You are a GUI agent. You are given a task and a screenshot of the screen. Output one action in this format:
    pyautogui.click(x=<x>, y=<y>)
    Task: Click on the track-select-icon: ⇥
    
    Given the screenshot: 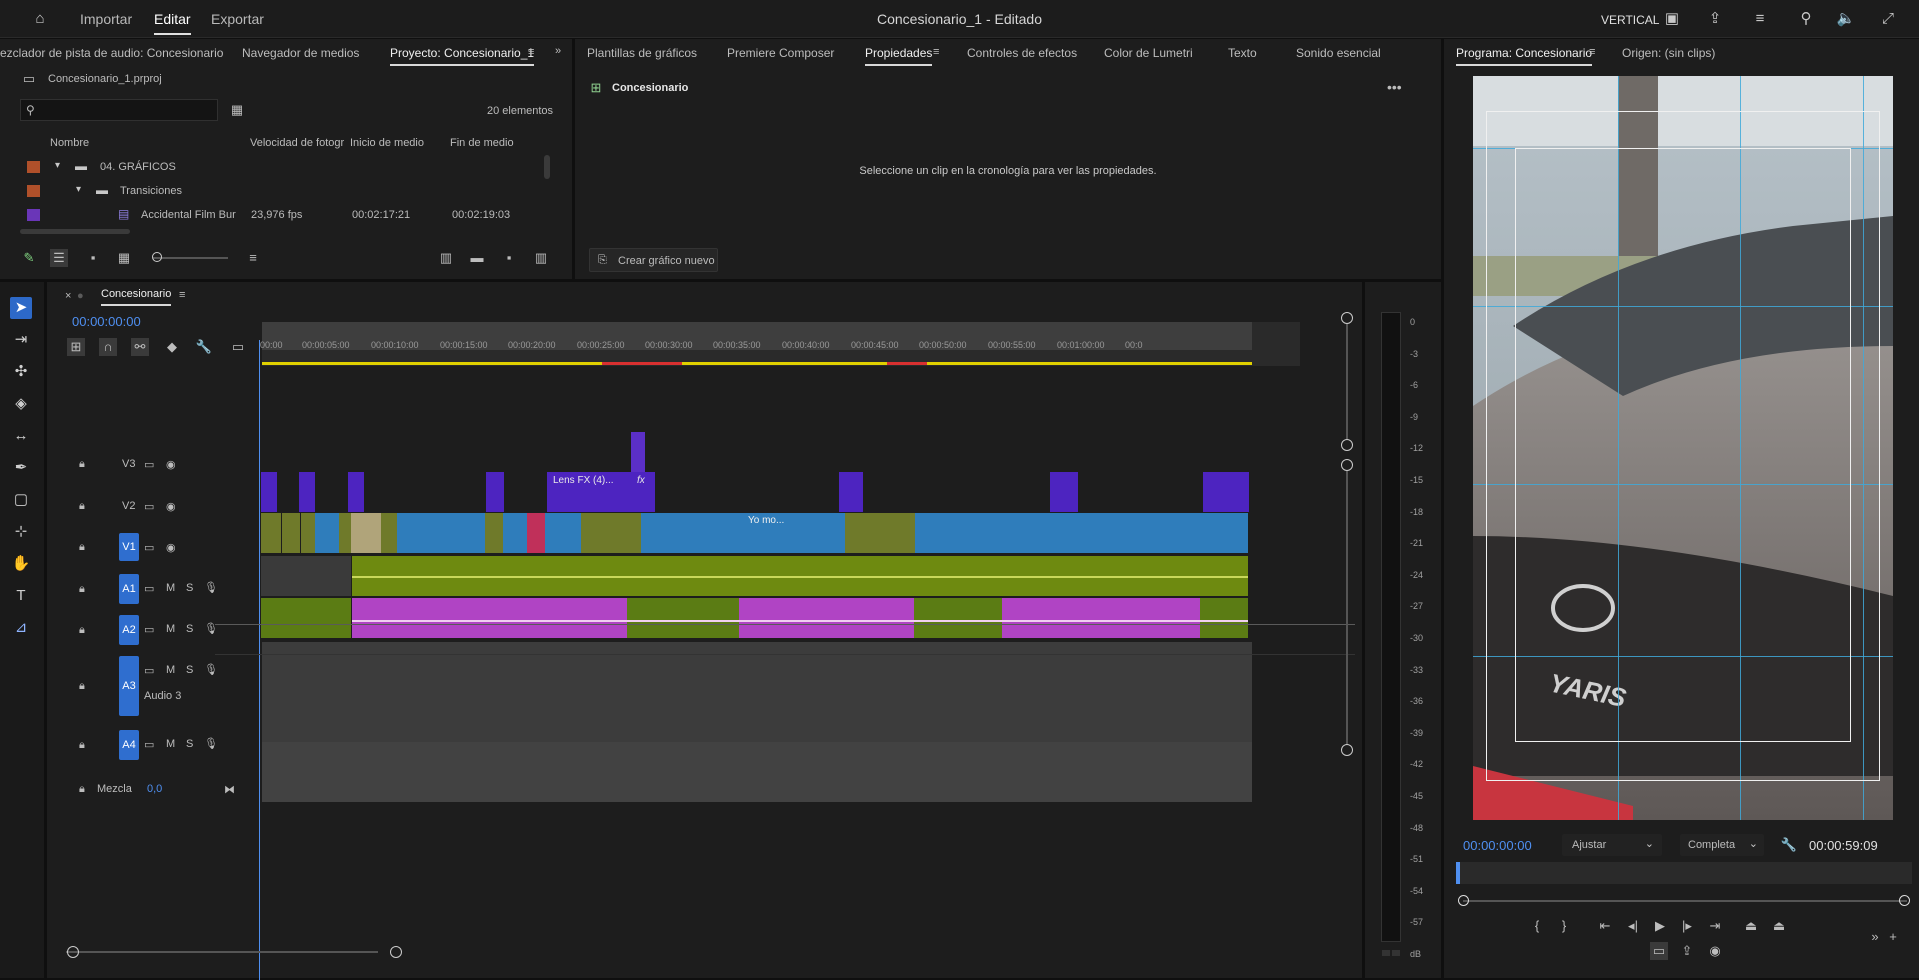 What is the action you would take?
    pyautogui.click(x=21, y=340)
    